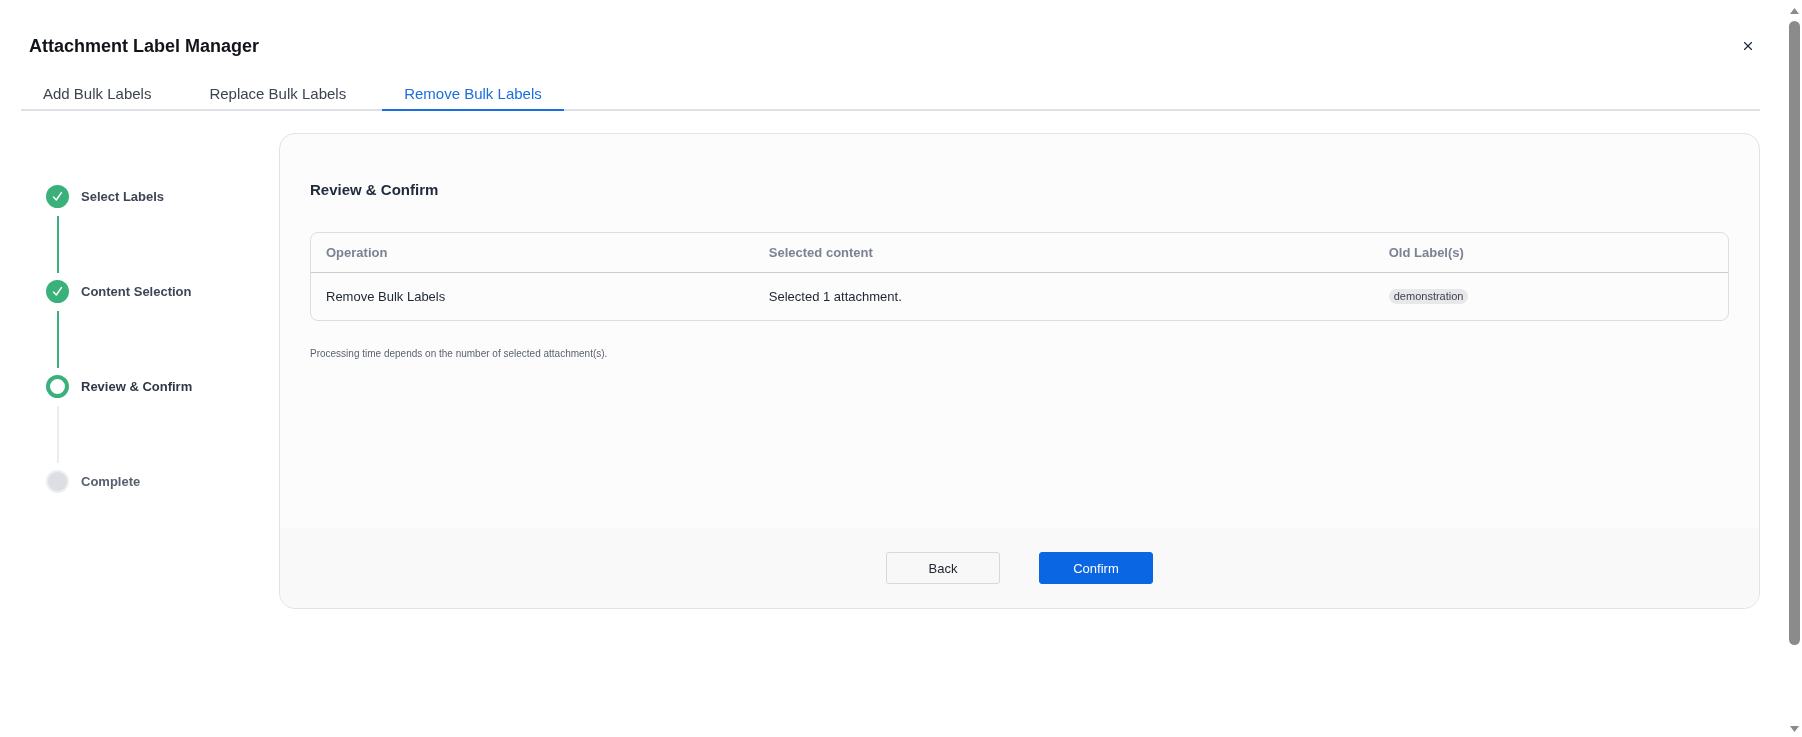 The image size is (1802, 737). Describe the element at coordinates (1096, 568) in the screenshot. I see `confirm-button: Confirm` at that location.